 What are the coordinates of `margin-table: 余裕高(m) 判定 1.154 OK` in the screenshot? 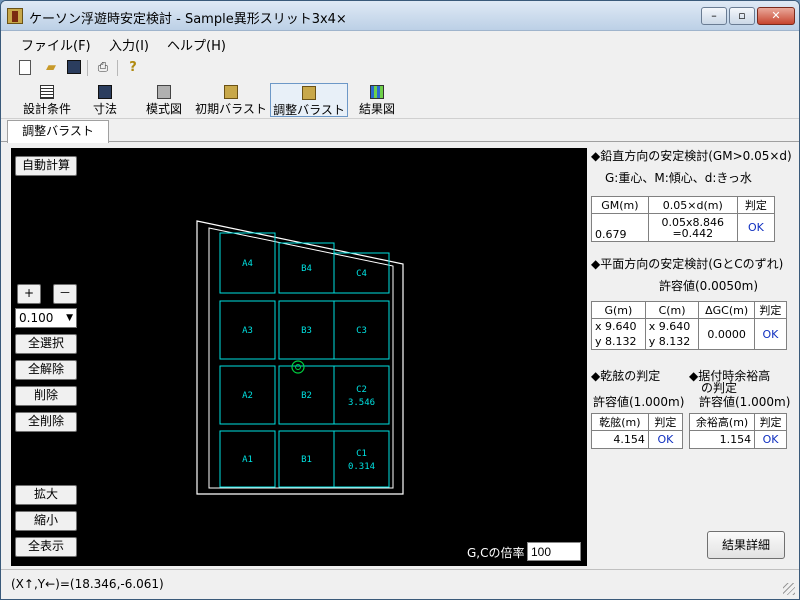 It's located at (737, 431).